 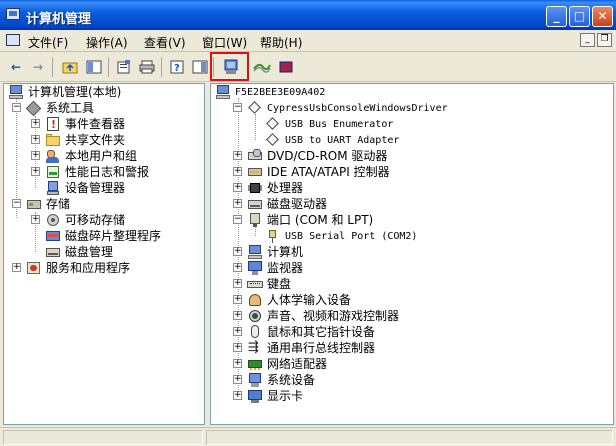 I want to click on mdi-restore-button: ❐, so click(x=604, y=40).